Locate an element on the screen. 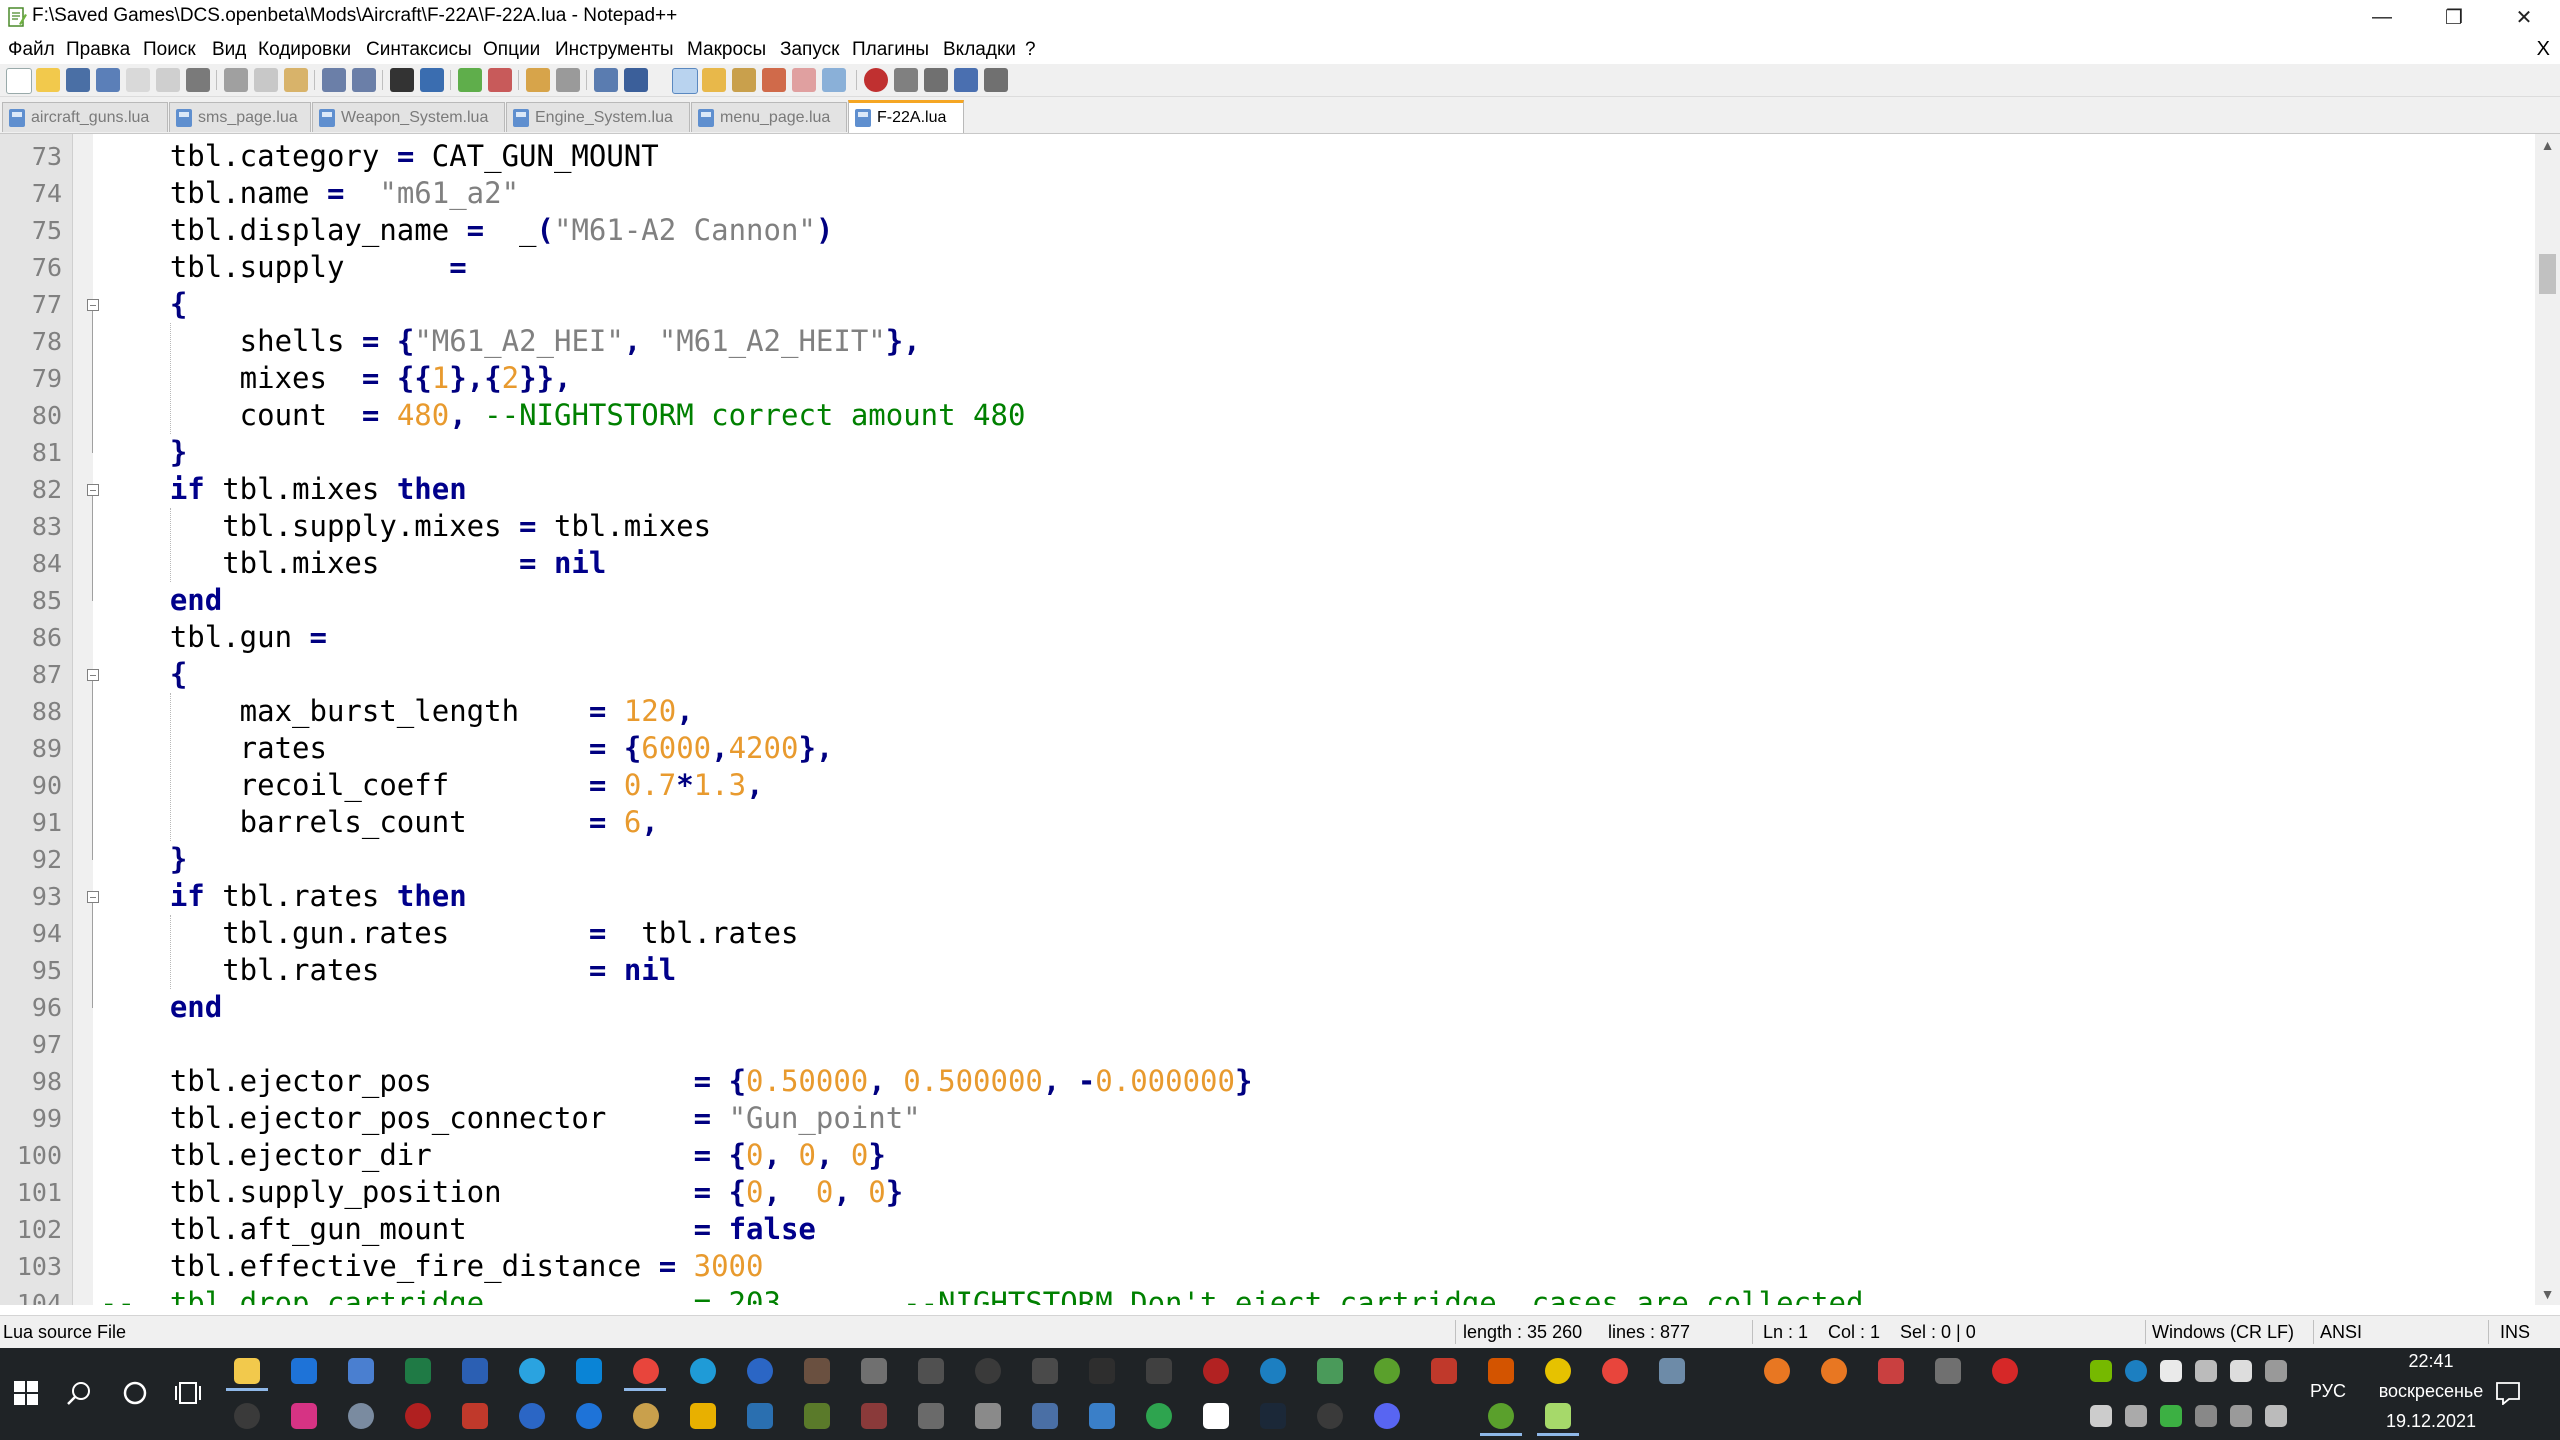 The image size is (2560, 1440). code-line: 85 end is located at coordinates (1267, 600).